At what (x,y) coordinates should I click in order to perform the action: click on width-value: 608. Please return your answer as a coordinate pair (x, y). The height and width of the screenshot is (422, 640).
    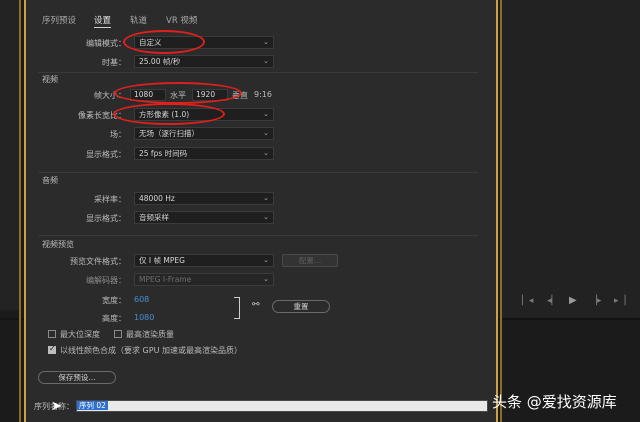
    Looking at the image, I should click on (141, 299).